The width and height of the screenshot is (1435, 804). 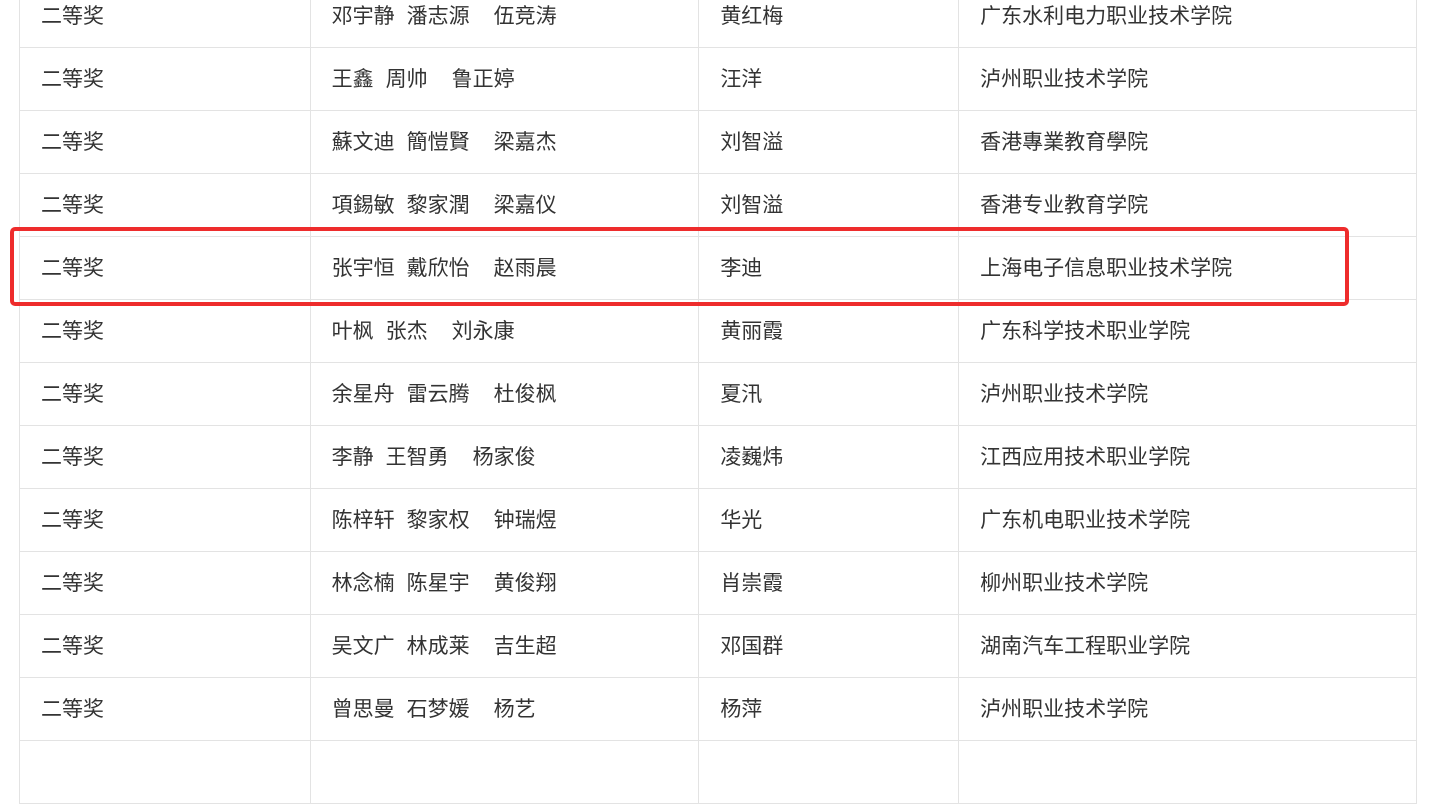 What do you see at coordinates (483, 79) in the screenshot?
I see `team-member-name: 鲁正婷` at bounding box center [483, 79].